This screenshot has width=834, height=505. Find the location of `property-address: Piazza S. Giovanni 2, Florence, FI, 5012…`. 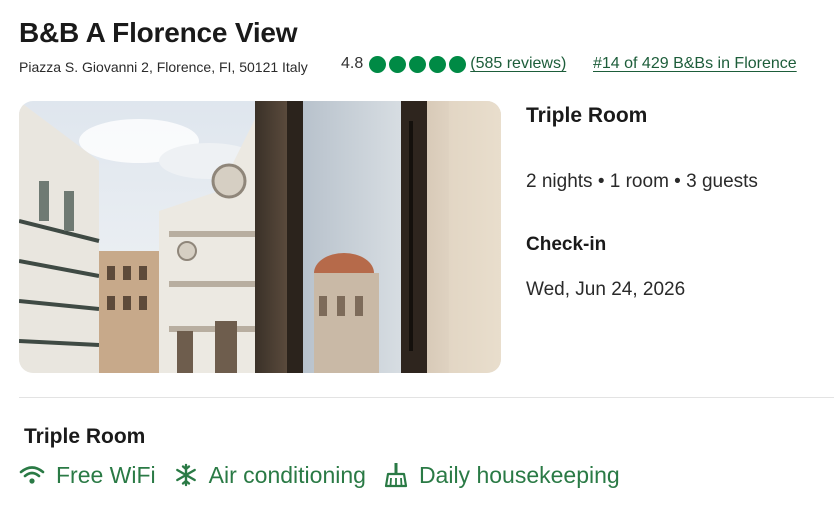

property-address: Piazza S. Giovanni 2, Florence, FI, 5012… is located at coordinates (163, 67).